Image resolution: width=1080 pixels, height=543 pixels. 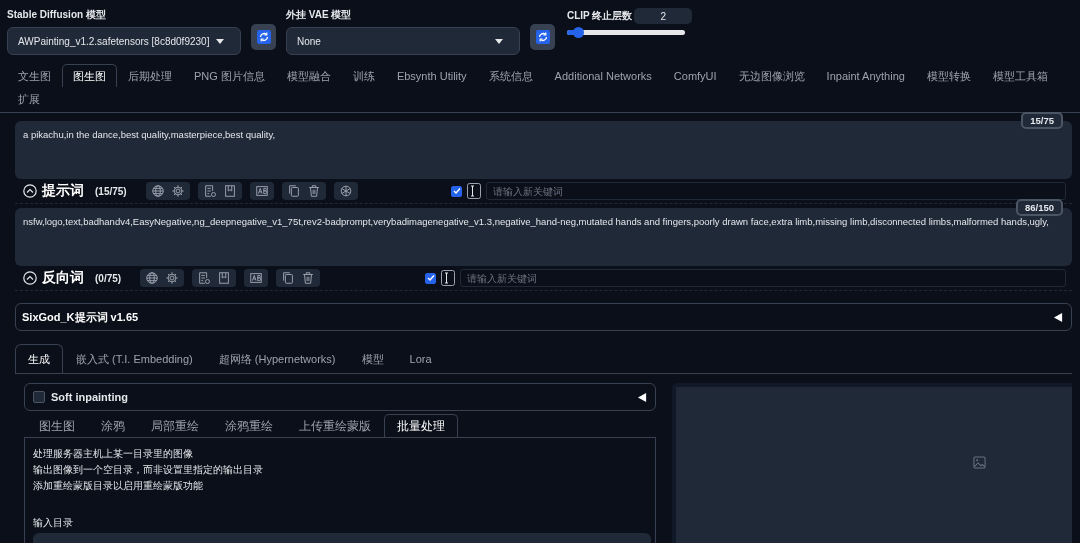 What do you see at coordinates (1020, 75) in the screenshot?
I see `main-tab: 模型工具箱` at bounding box center [1020, 75].